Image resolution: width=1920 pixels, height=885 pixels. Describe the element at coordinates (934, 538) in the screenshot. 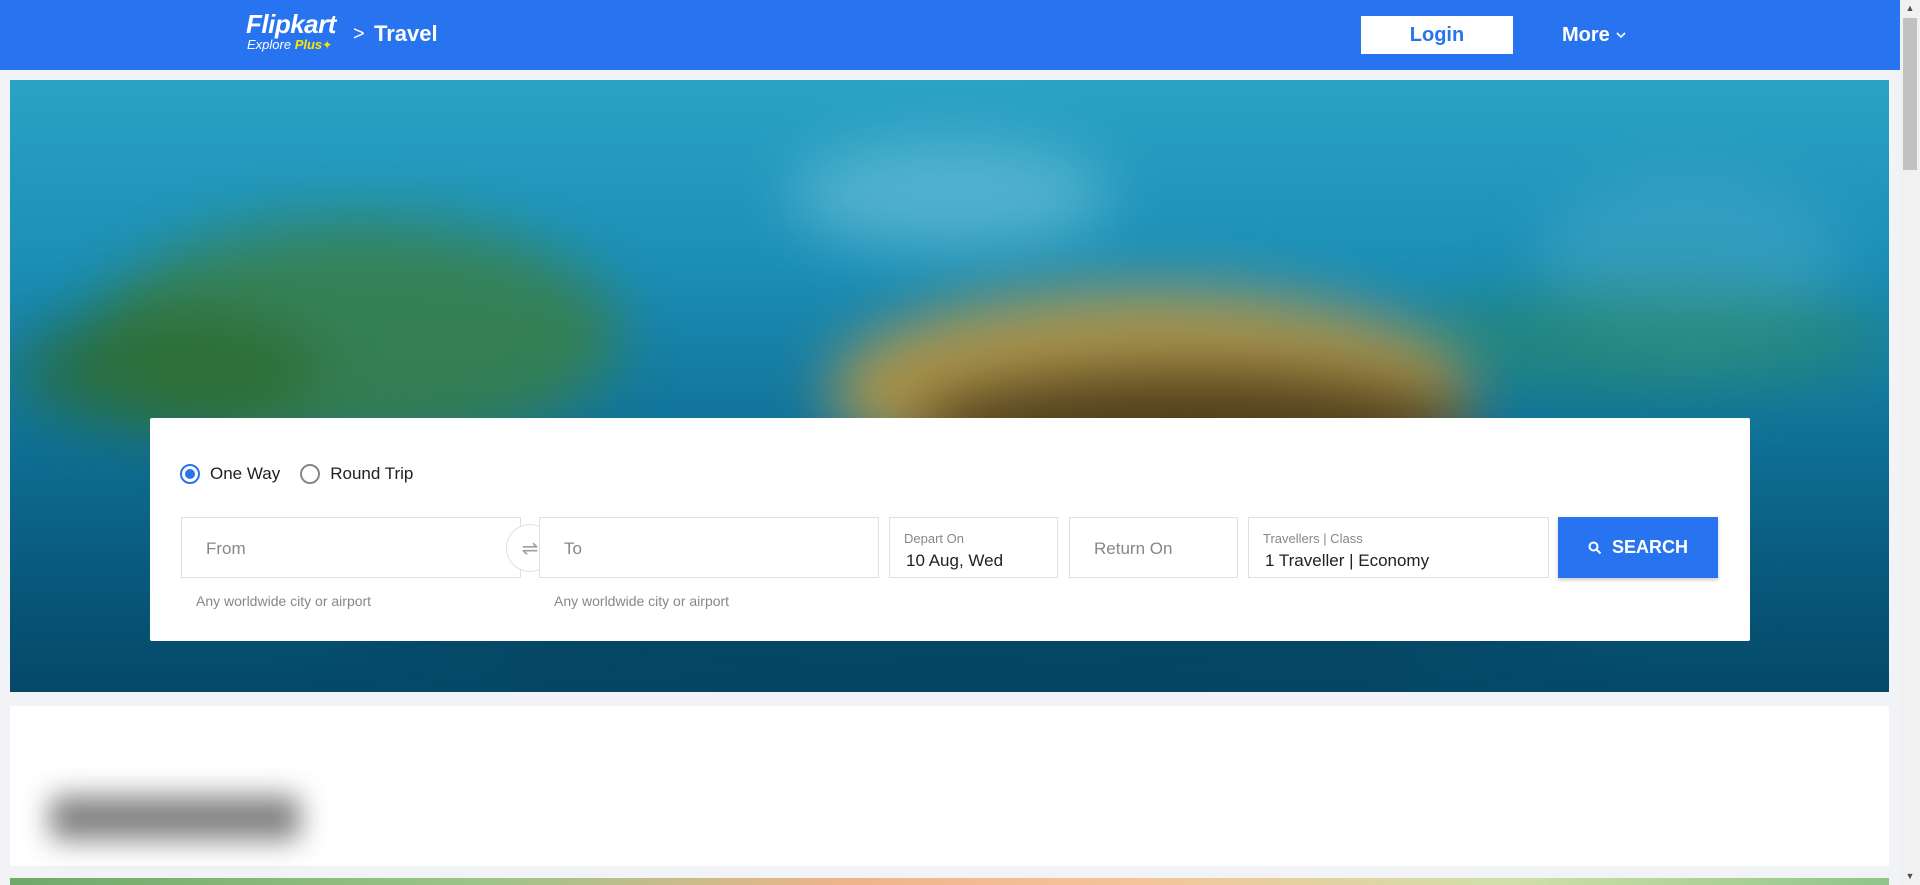

I see `depart-label: Depart On` at that location.